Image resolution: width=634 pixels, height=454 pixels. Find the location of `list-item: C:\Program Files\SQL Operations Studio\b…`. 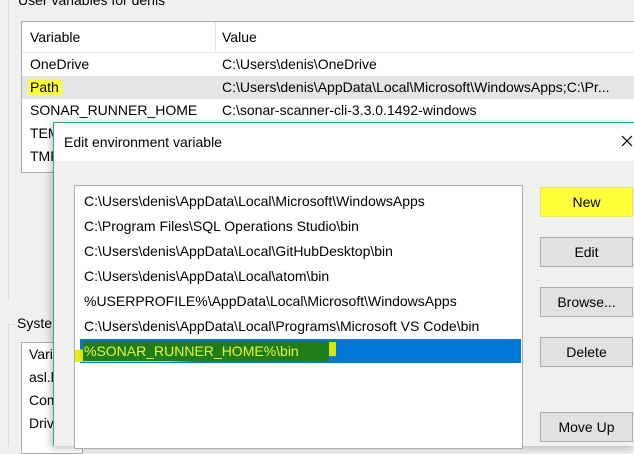

list-item: C:\Program Files\SQL Operations Studio\b… is located at coordinates (298, 226).